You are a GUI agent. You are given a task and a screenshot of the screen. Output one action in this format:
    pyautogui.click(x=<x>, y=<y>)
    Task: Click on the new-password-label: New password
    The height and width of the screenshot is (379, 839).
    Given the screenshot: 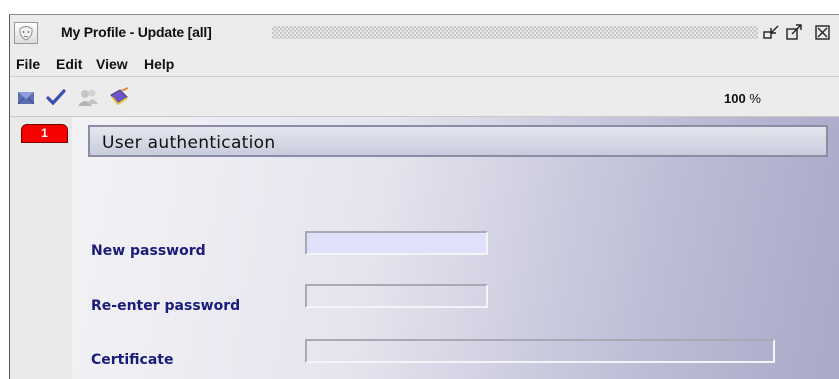 What is the action you would take?
    pyautogui.click(x=148, y=251)
    